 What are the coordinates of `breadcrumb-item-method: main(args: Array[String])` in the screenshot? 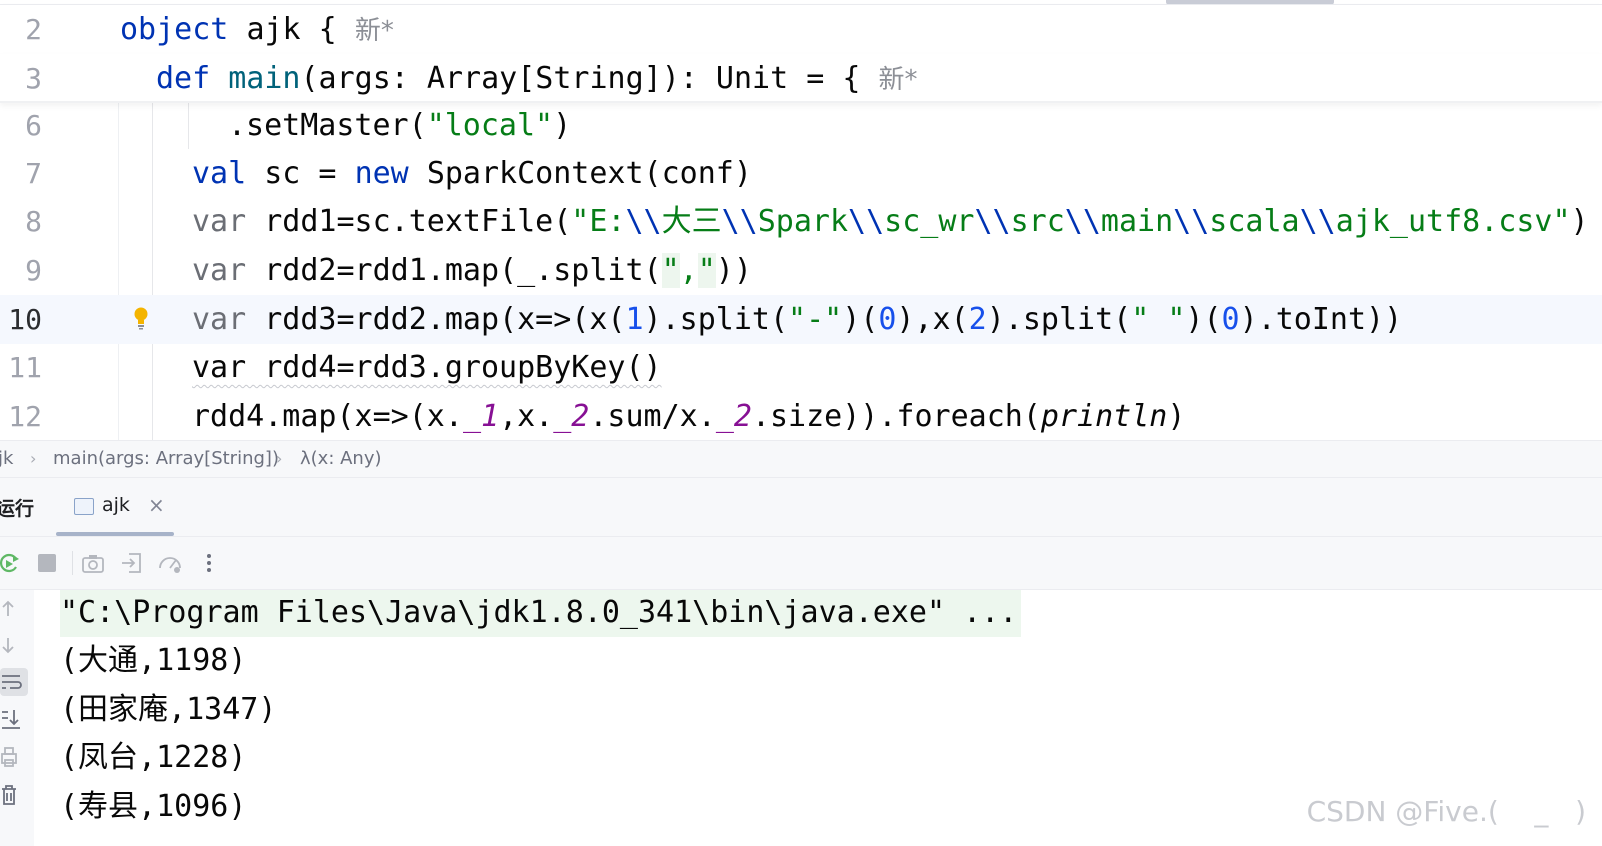 It's located at (166, 459).